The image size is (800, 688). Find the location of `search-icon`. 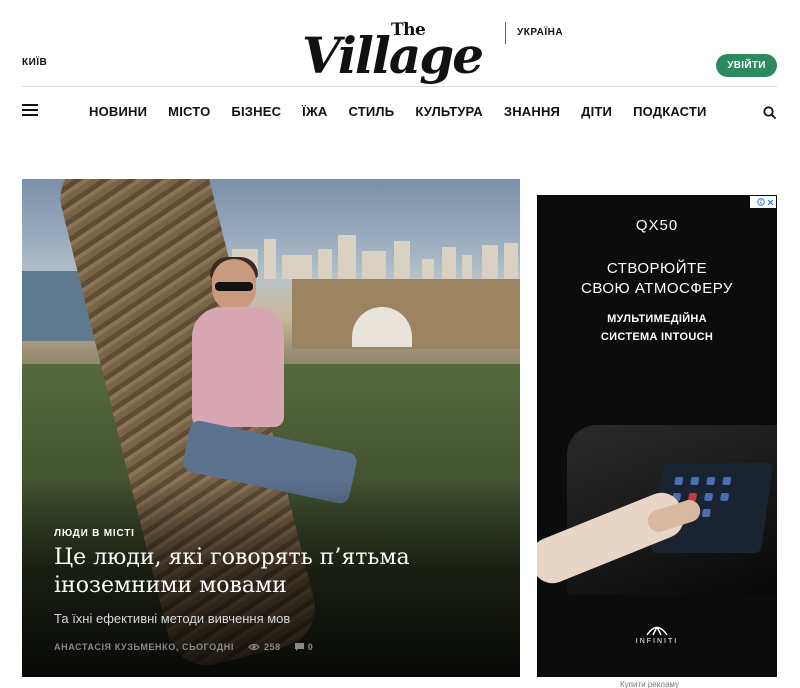

search-icon is located at coordinates (769, 112).